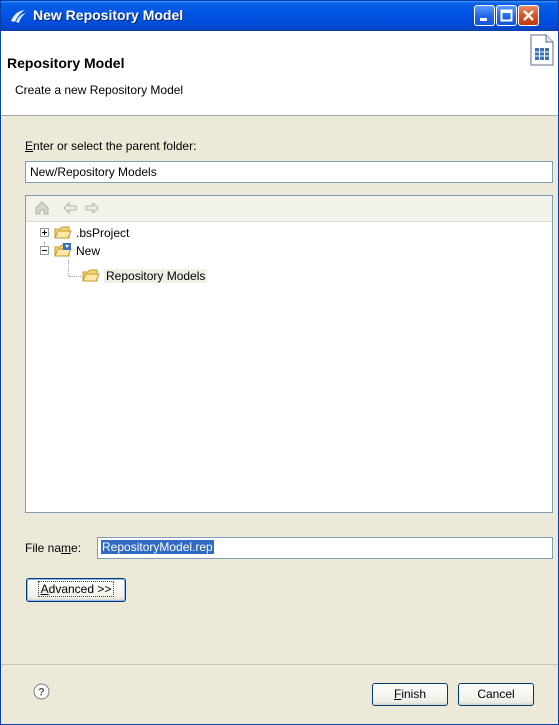  I want to click on back-arrow-icon, so click(70, 208).